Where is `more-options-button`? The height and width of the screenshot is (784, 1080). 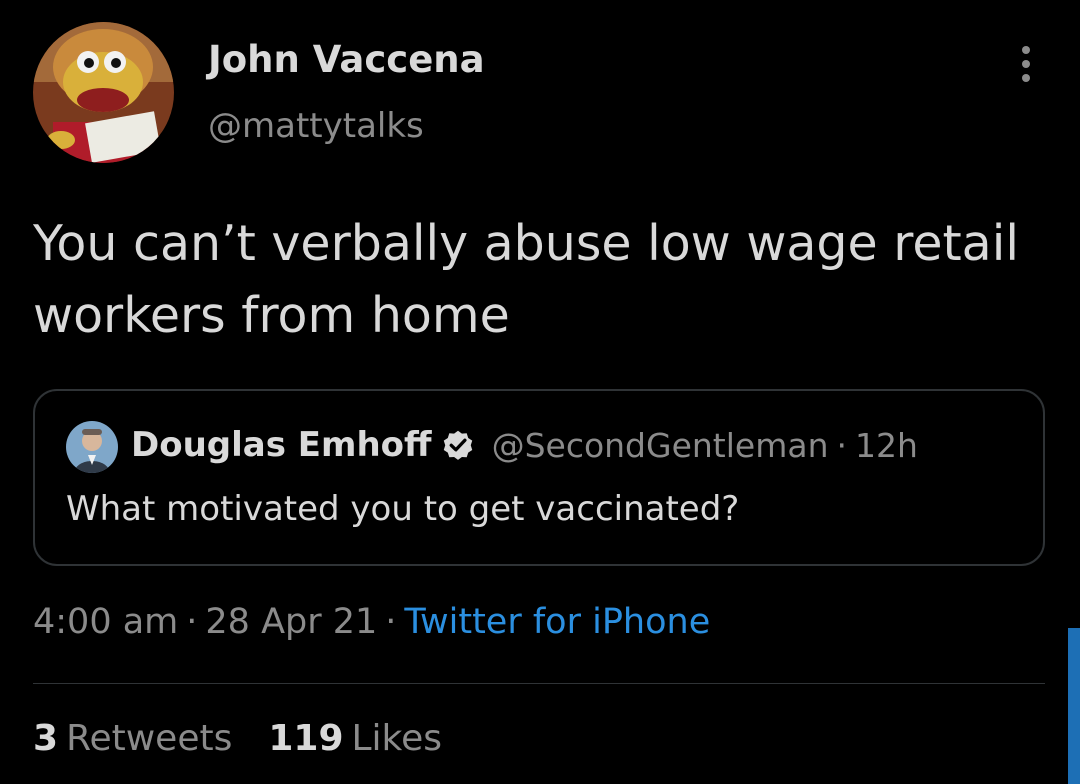
more-options-button is located at coordinates (1026, 64).